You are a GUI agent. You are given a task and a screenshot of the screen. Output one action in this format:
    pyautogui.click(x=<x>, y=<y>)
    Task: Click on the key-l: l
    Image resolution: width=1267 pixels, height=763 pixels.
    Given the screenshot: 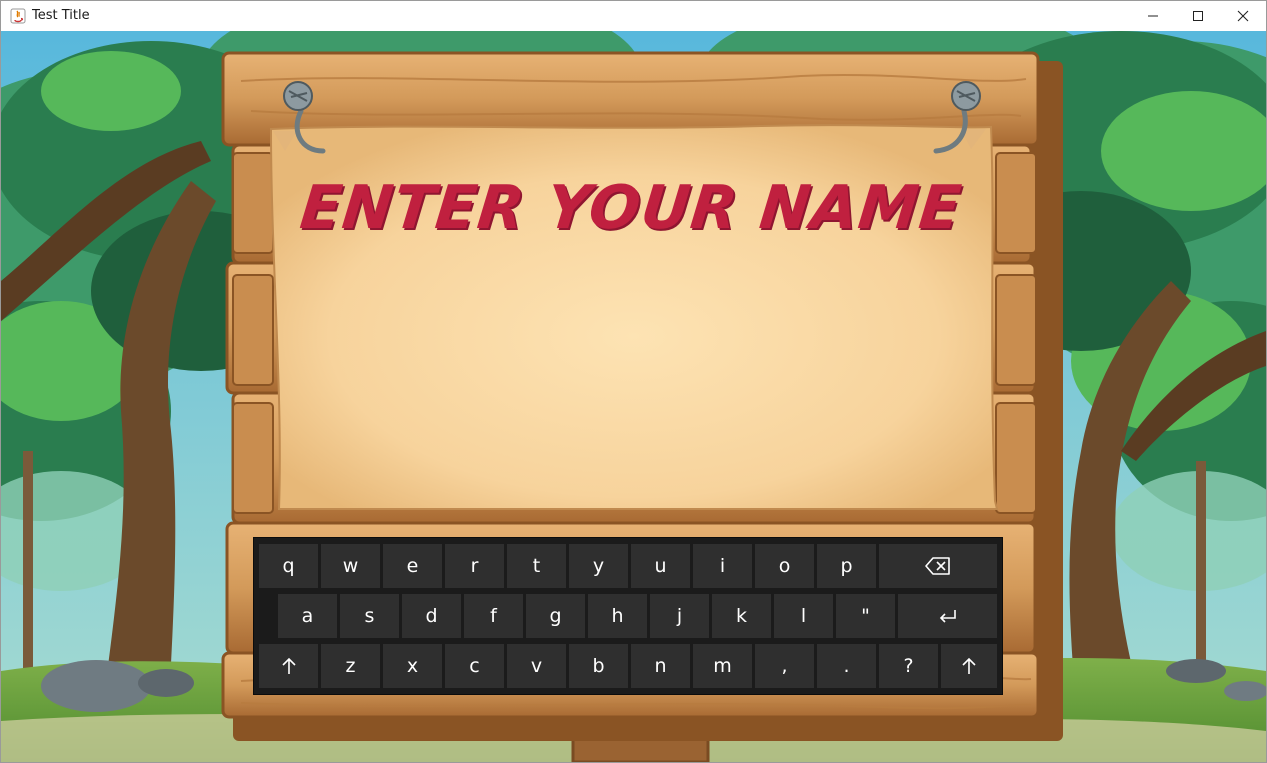 What is the action you would take?
    pyautogui.click(x=803, y=616)
    